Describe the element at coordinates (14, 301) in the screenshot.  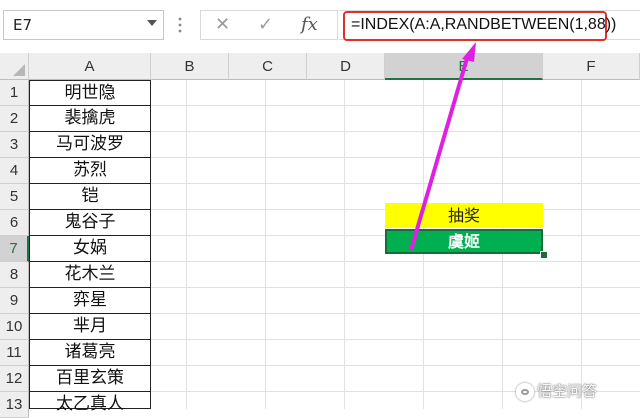
I see `row-header-9: 9` at that location.